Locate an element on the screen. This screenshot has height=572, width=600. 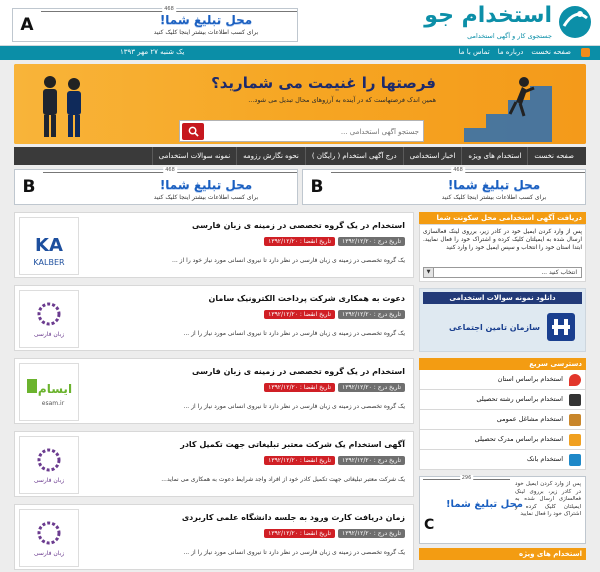
search-input is located at coordinates (319, 131).